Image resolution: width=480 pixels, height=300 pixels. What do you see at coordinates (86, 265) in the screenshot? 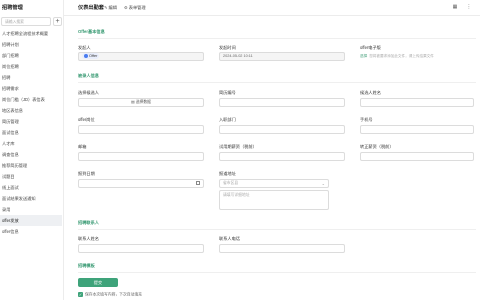
I see `section-template-title: 招聘模板` at bounding box center [86, 265].